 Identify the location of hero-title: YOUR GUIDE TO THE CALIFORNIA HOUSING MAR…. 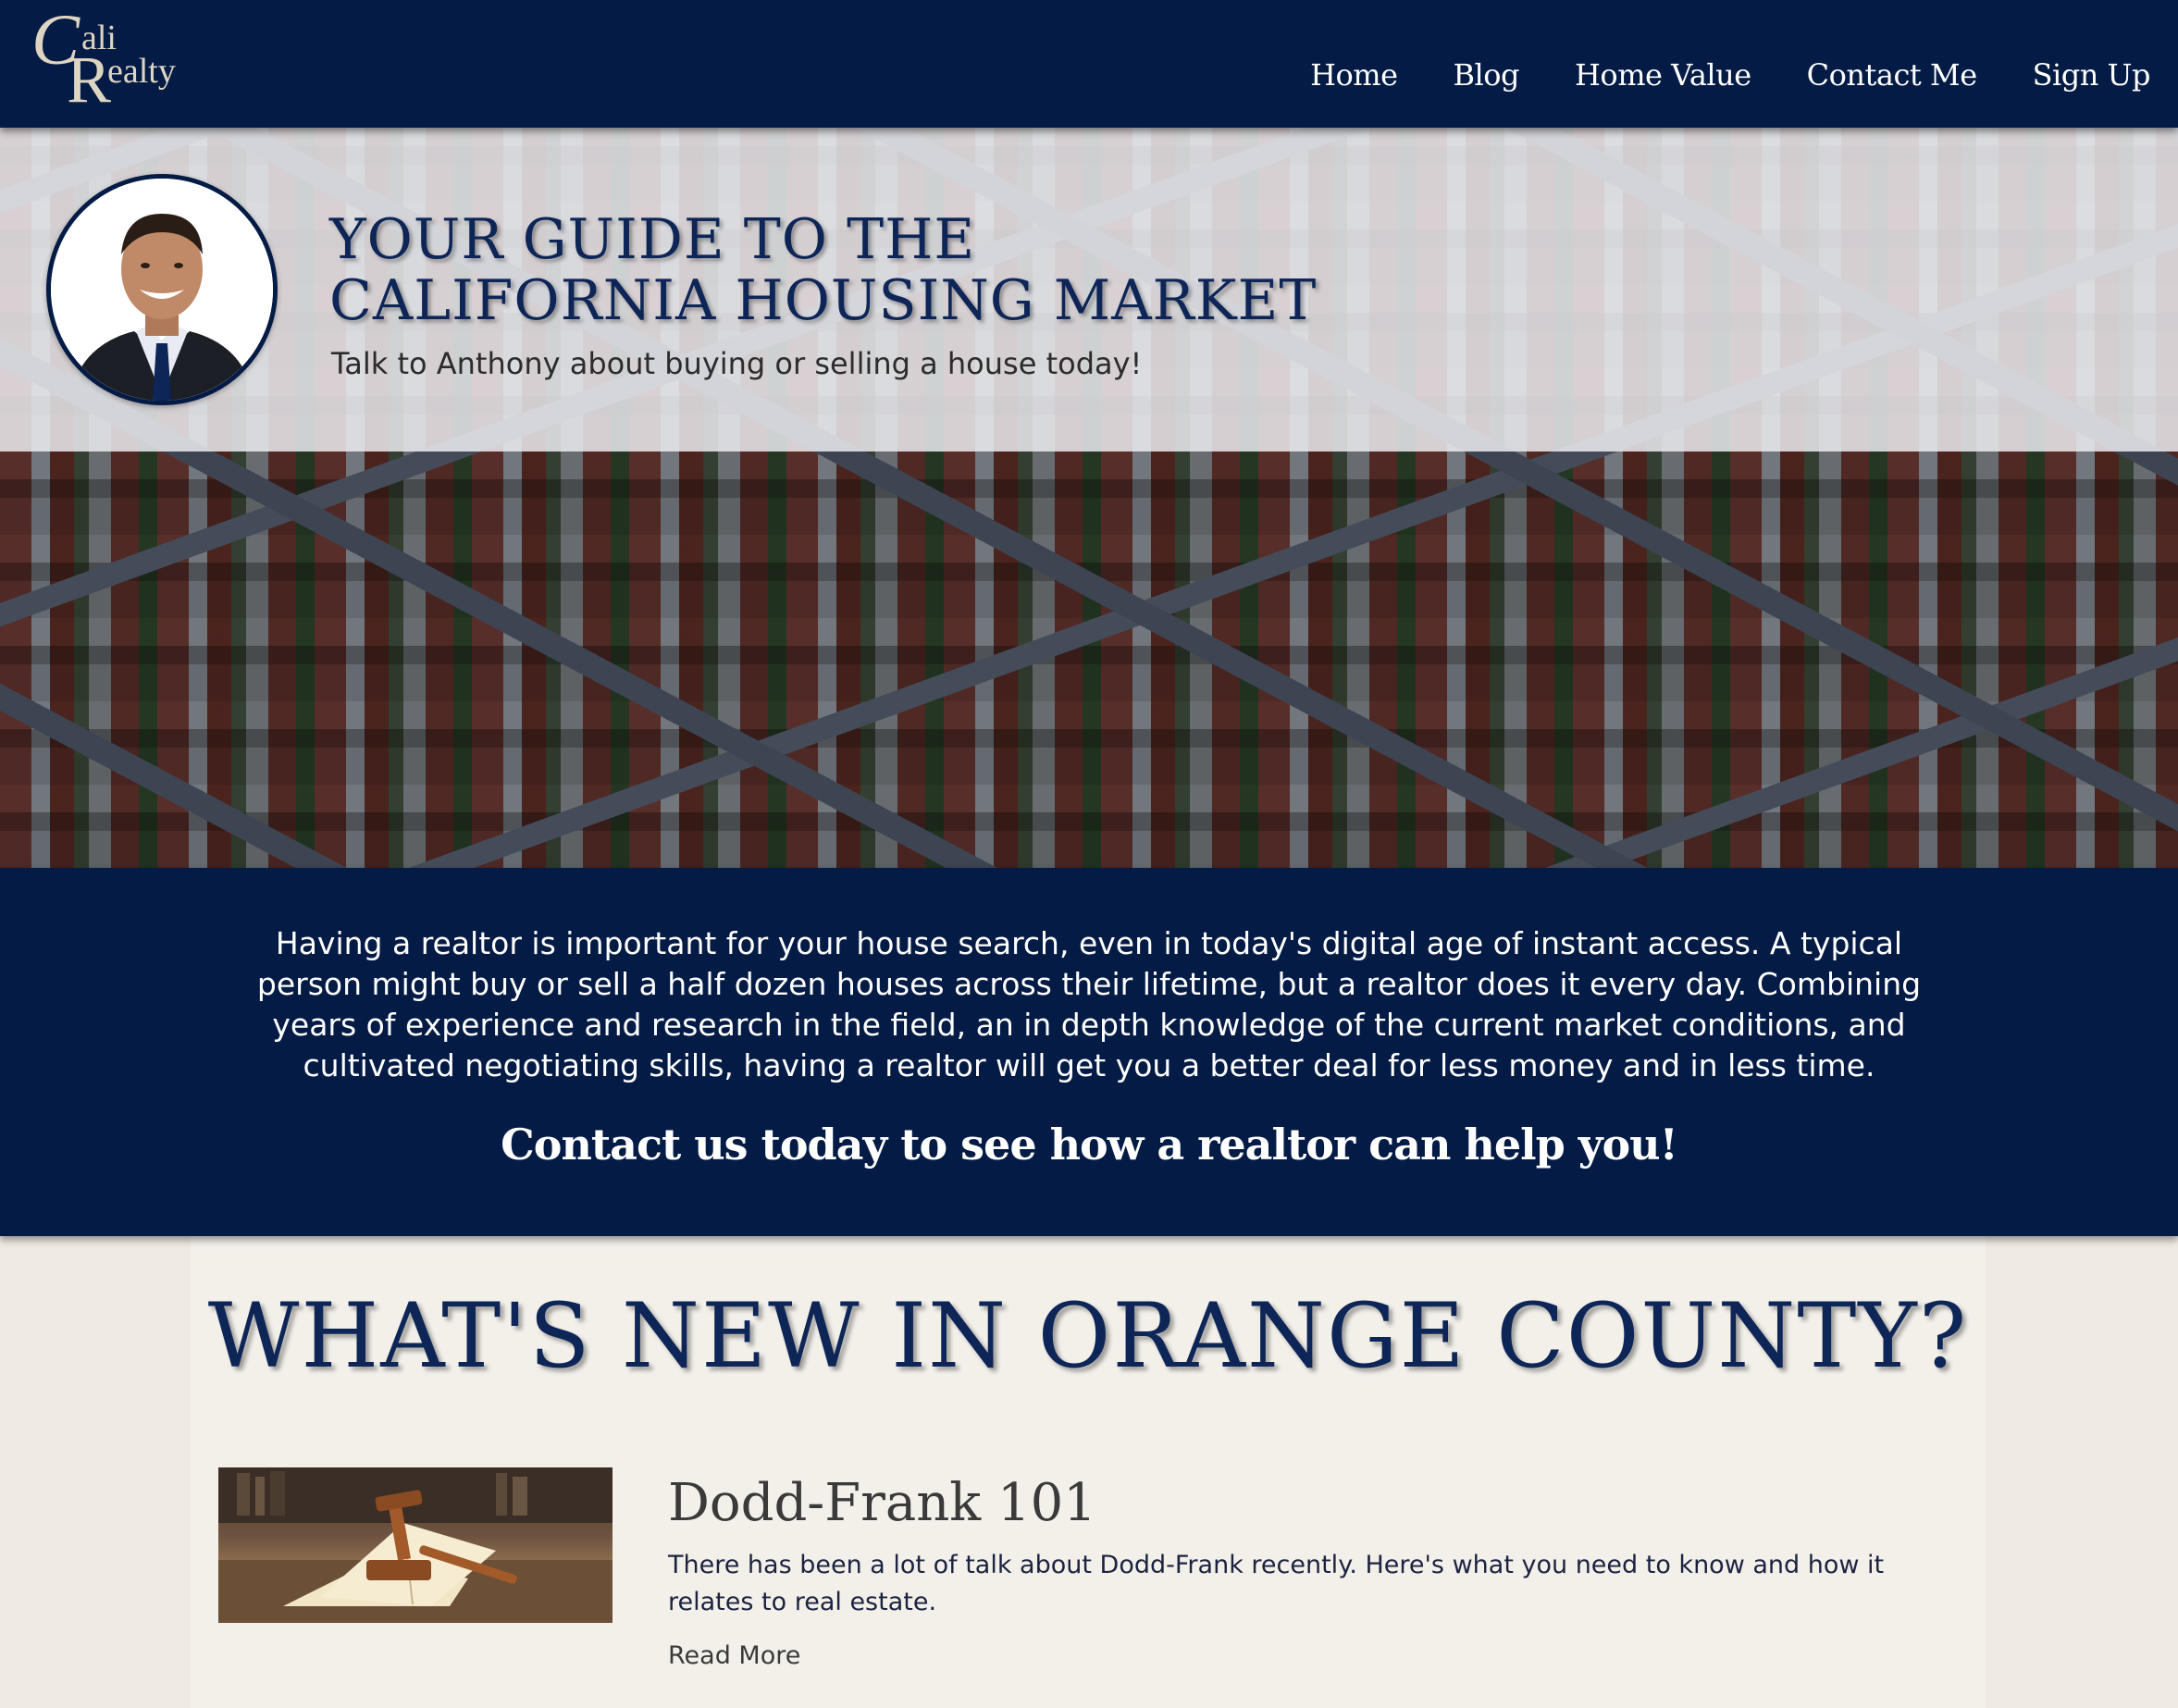
(838, 270).